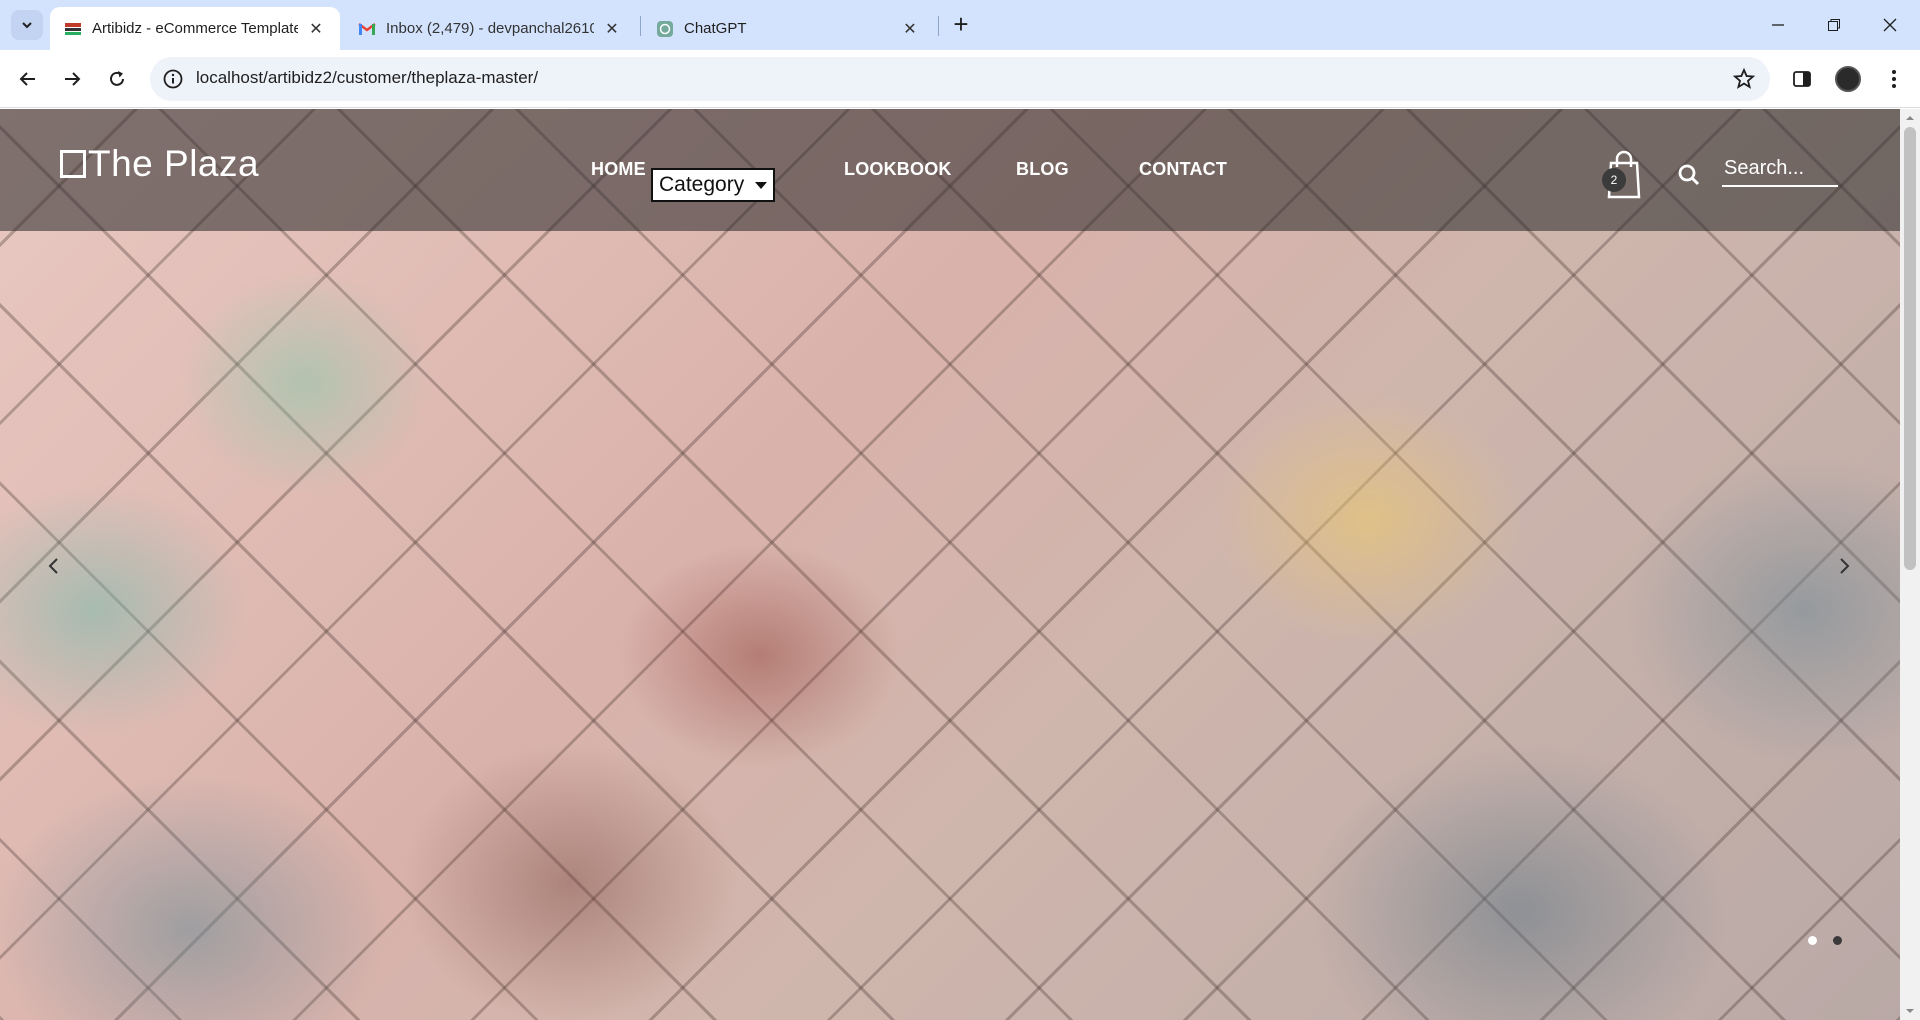 Image resolution: width=1920 pixels, height=1020 pixels. I want to click on tab-search-button, so click(27, 25).